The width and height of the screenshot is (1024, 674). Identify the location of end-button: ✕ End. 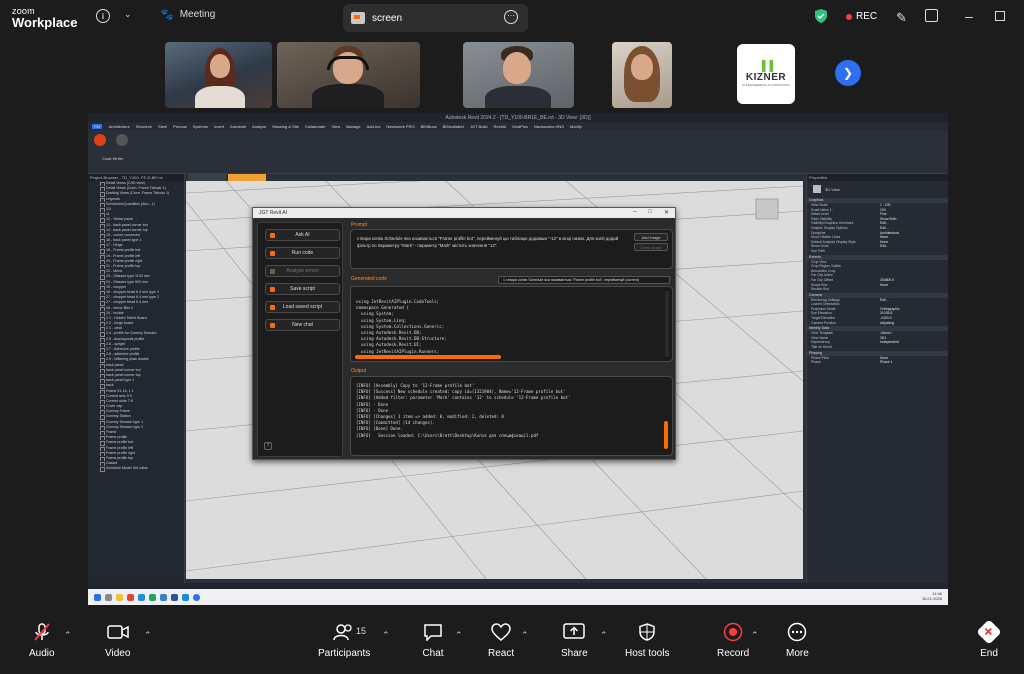
(989, 639).